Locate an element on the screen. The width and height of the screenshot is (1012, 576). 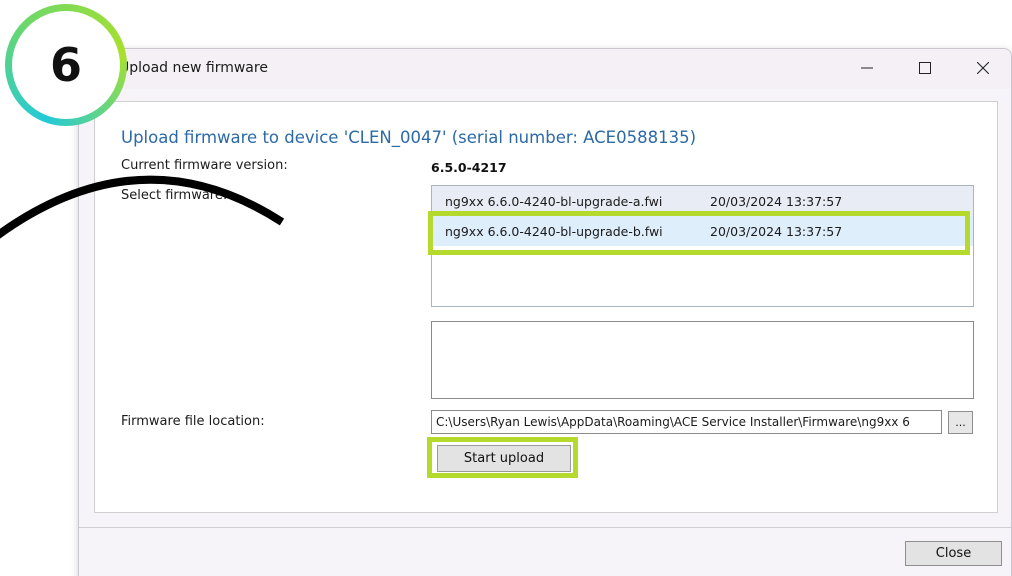
window-title: Upload new firmware is located at coordinates (193, 68).